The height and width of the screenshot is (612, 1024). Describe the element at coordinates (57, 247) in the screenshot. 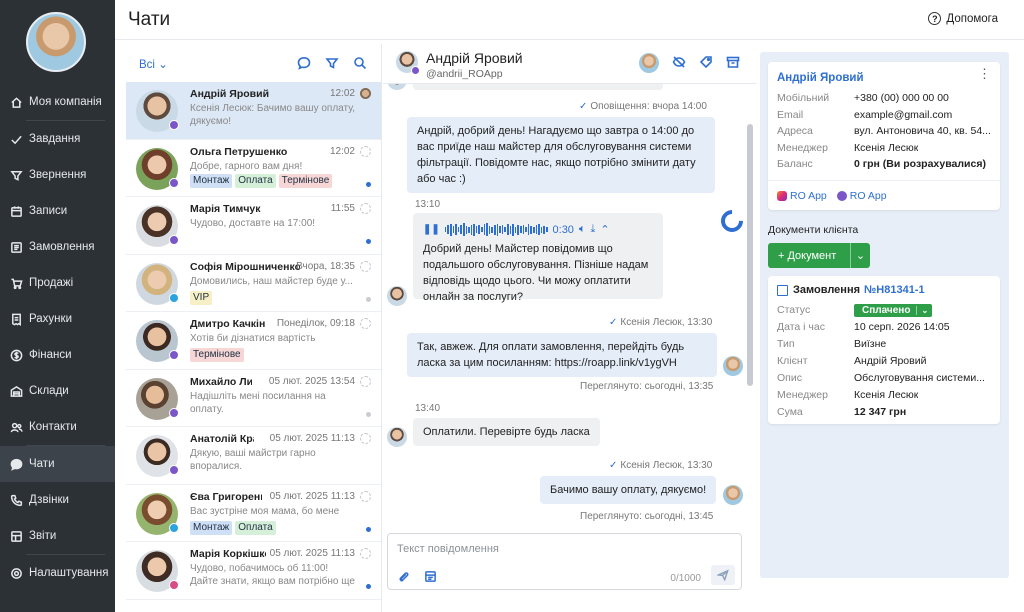

I see `sidebar-item-orders: Замовлення` at that location.